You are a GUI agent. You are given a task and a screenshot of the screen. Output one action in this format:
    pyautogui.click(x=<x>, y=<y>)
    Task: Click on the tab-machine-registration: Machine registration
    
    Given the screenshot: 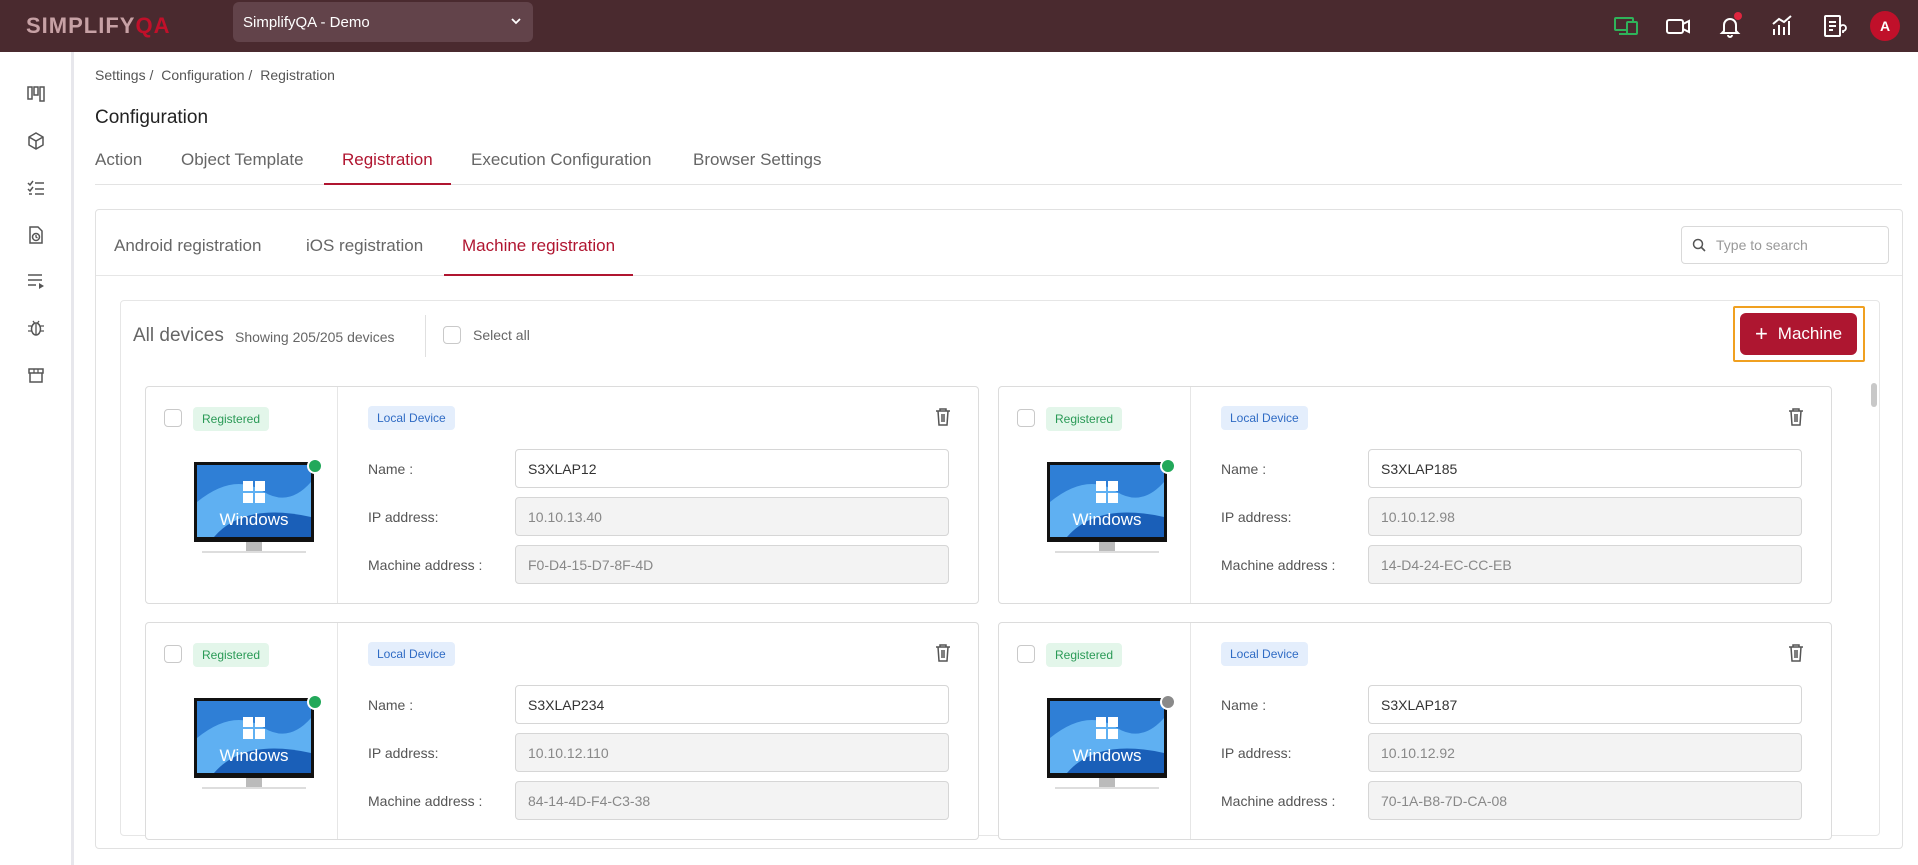 What is the action you would take?
    pyautogui.click(x=539, y=256)
    